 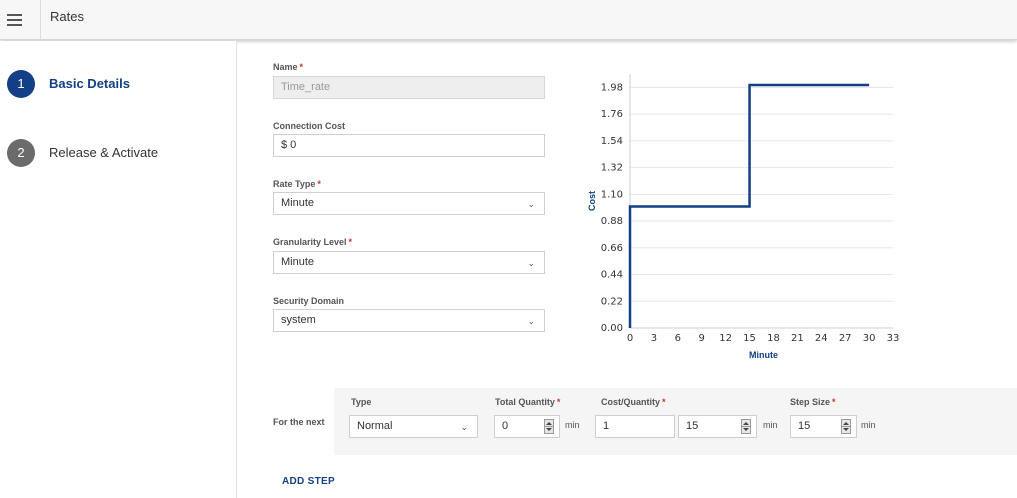 What do you see at coordinates (299, 422) in the screenshot?
I see `for-the-next-label: For the next` at bounding box center [299, 422].